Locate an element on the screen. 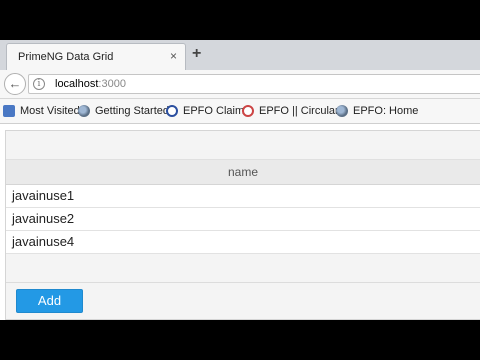 The image size is (480, 360). bookmark-epfo-circulars: EPFO || Circulars is located at coordinates (293, 111).